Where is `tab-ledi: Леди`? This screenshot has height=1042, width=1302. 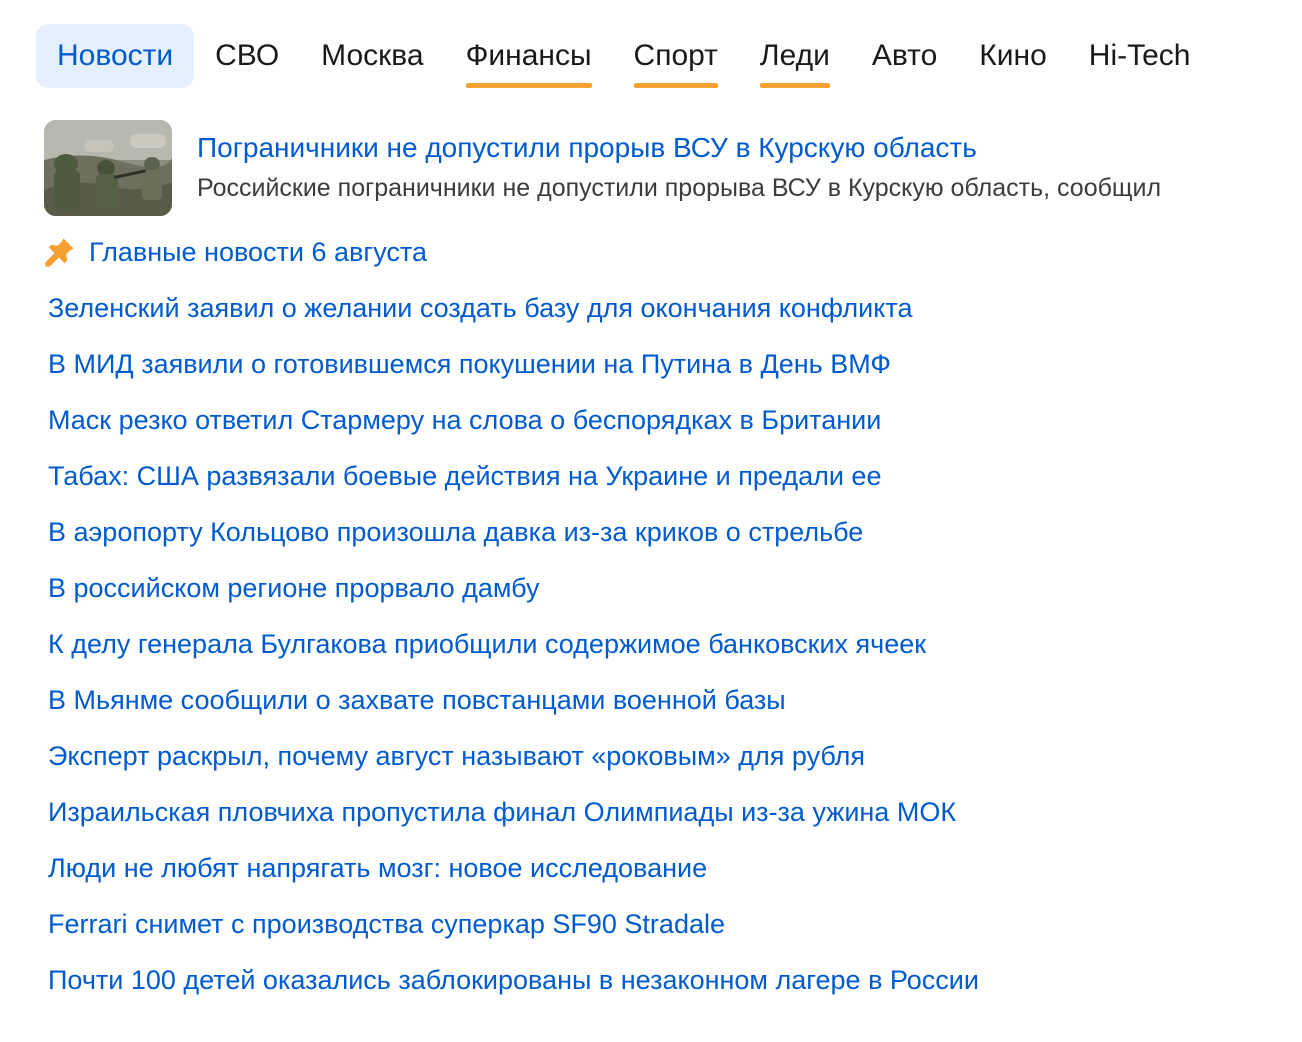 tab-ledi: Леди is located at coordinates (795, 56).